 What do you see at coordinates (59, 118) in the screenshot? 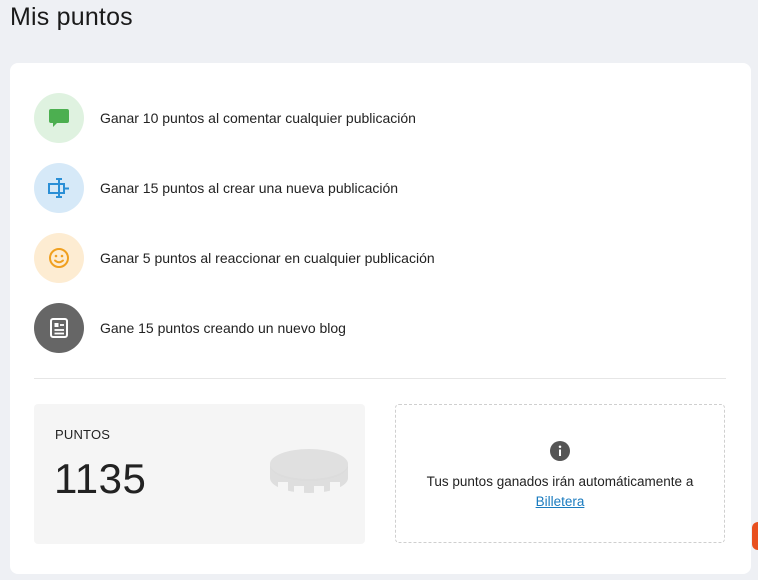
I see `comment-icon` at bounding box center [59, 118].